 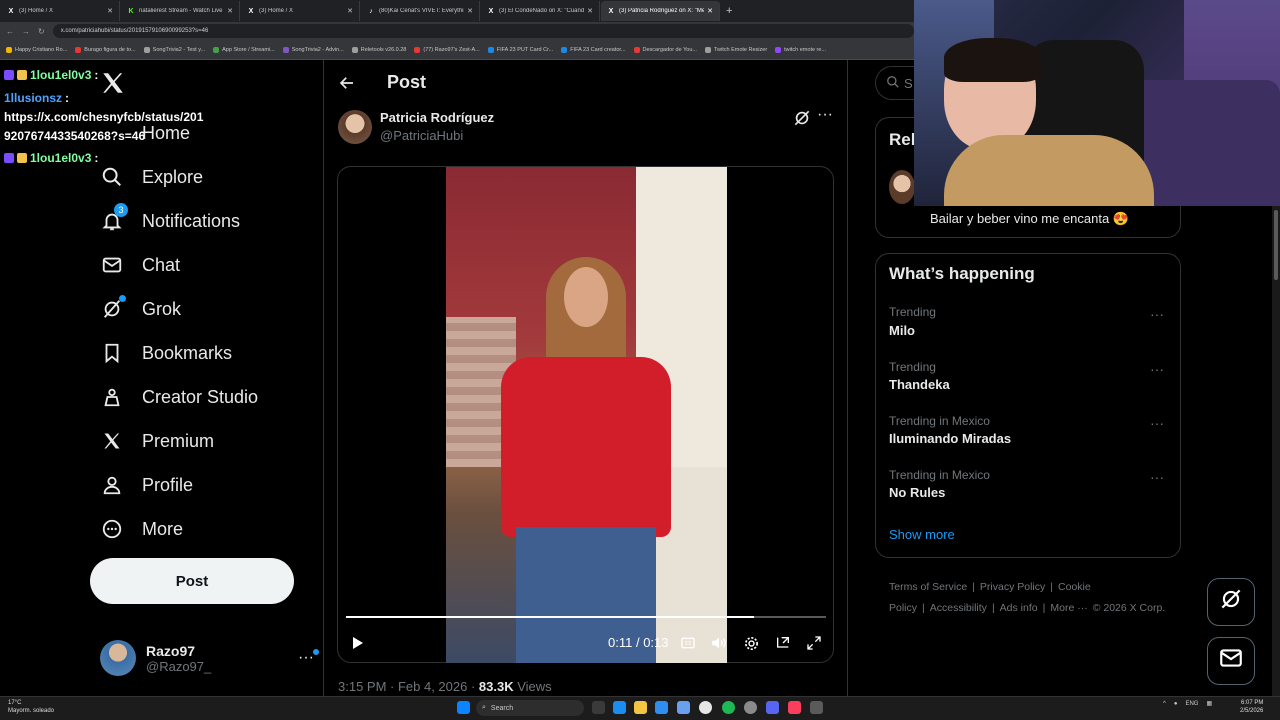 What do you see at coordinates (463, 707) in the screenshot?
I see `windows-start-icon` at bounding box center [463, 707].